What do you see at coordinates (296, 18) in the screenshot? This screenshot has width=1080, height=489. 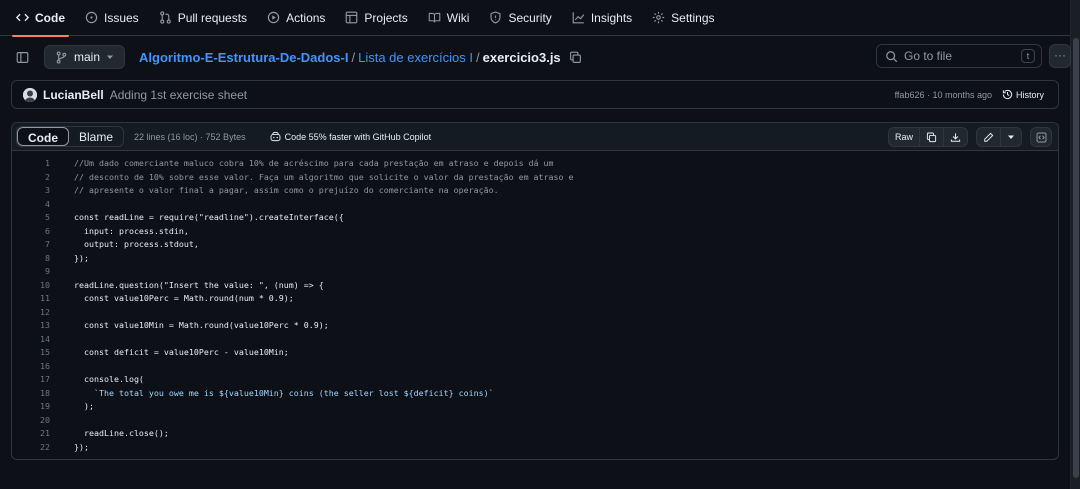 I see `tab-actions: Actions` at bounding box center [296, 18].